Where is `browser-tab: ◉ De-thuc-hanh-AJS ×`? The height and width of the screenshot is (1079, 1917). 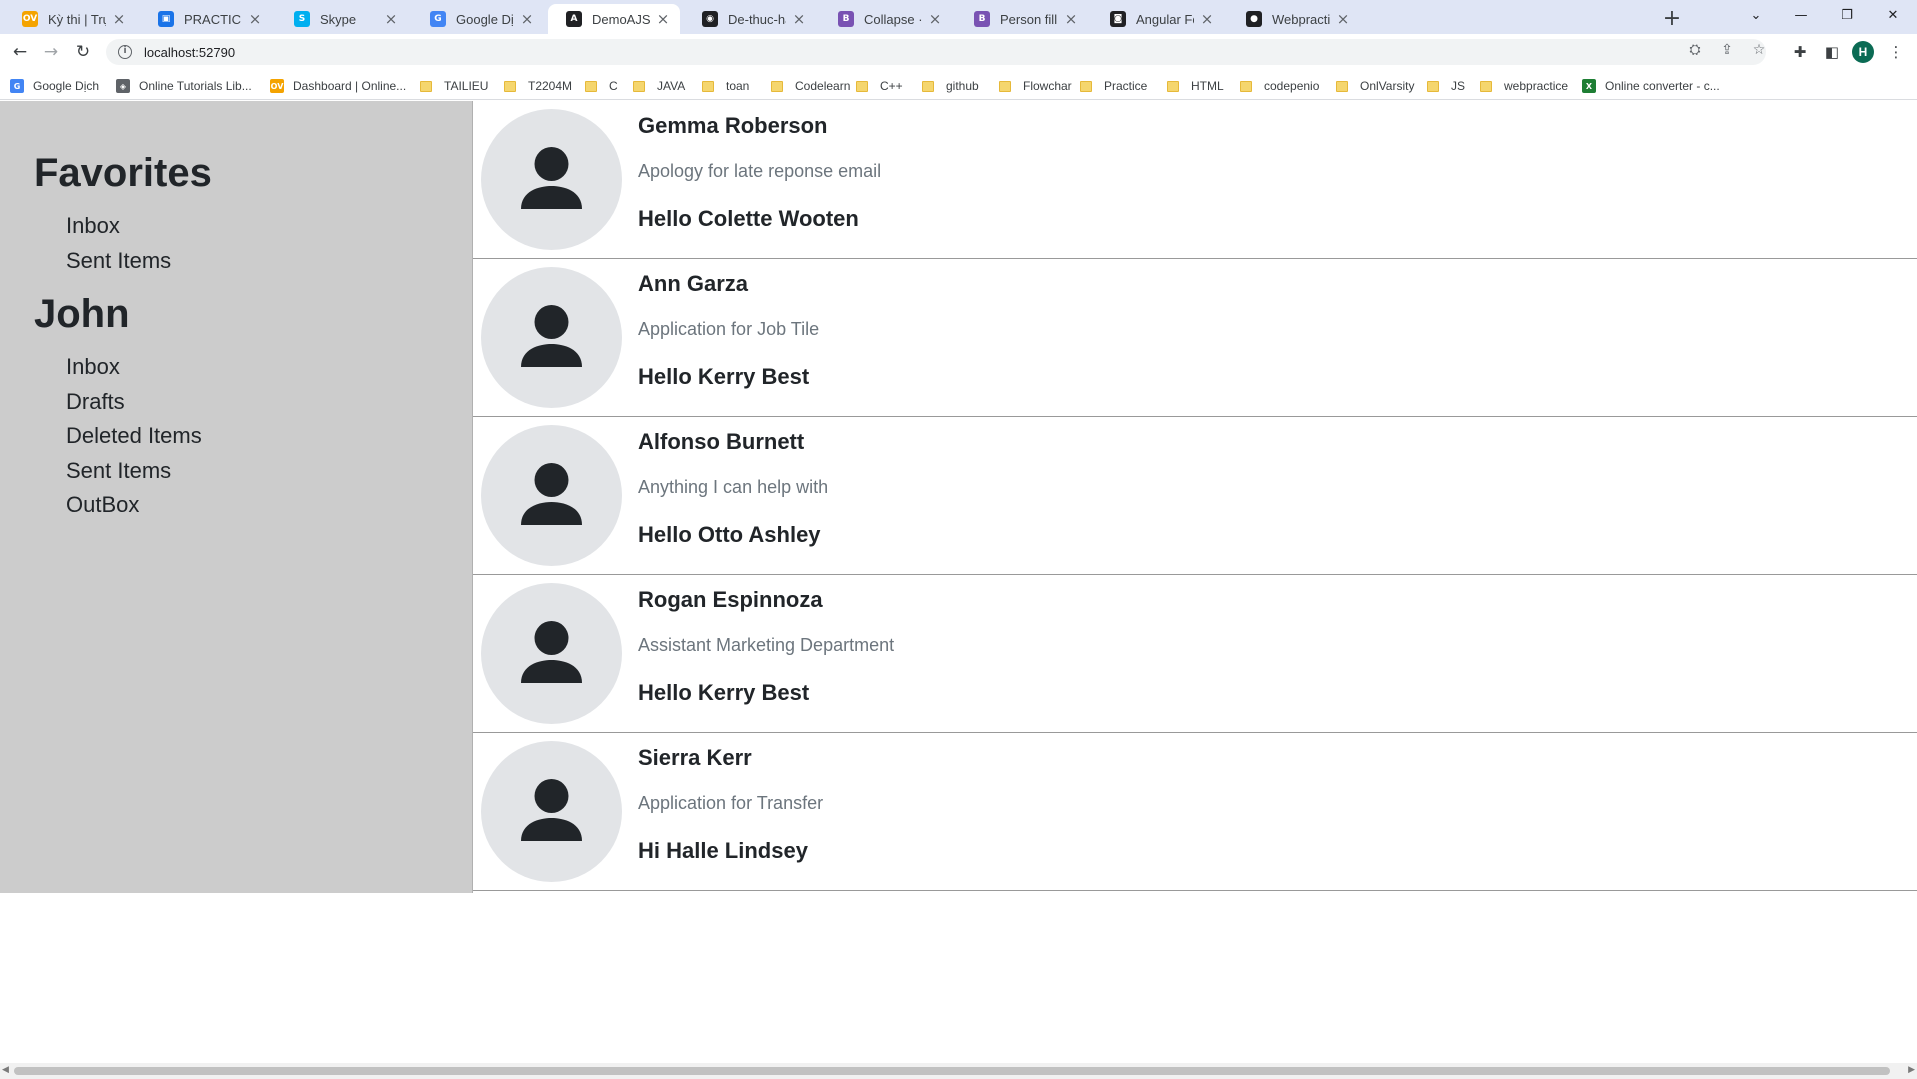 browser-tab: ◉ De-thuc-hanh-AJS × is located at coordinates (750, 19).